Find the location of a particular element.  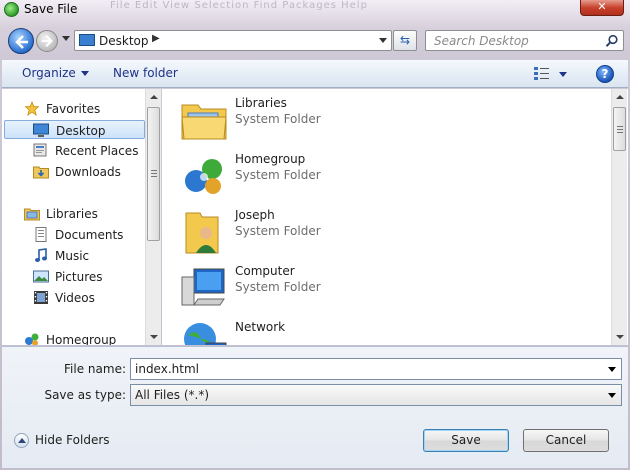

file-item-homegroup: Homegroup System Folder is located at coordinates (390, 173).